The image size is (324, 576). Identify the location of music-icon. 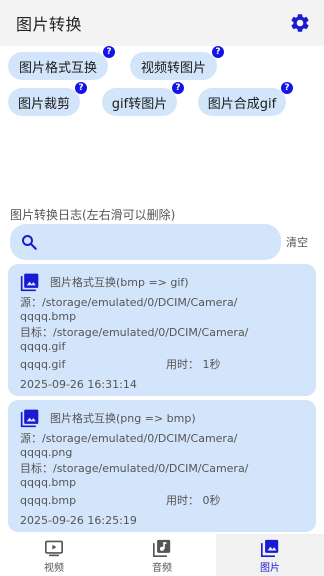
(162, 548).